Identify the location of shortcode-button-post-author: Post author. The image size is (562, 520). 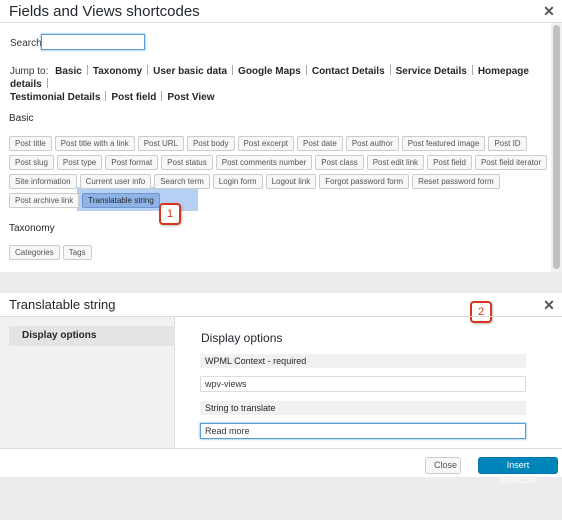
(372, 143).